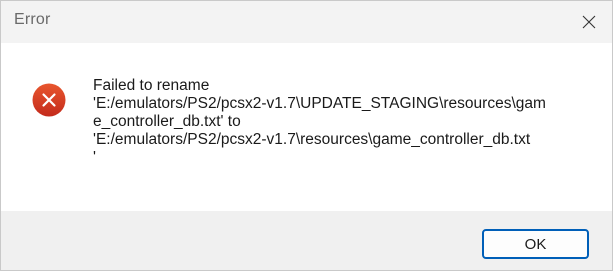 Image resolution: width=613 pixels, height=271 pixels. Describe the element at coordinates (32, 19) in the screenshot. I see `window-title: Error` at that location.